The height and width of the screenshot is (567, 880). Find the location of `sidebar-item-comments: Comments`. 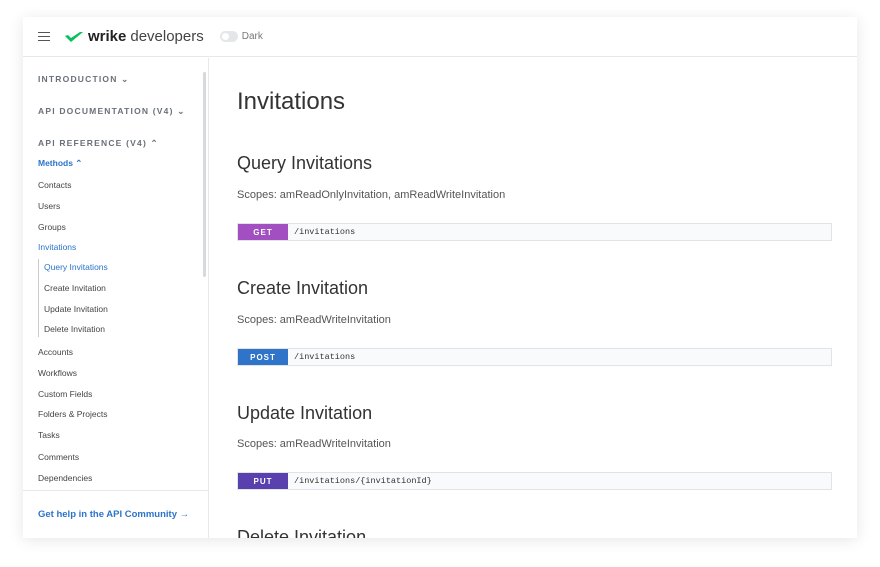

sidebar-item-comments: Comments is located at coordinates (58, 457).